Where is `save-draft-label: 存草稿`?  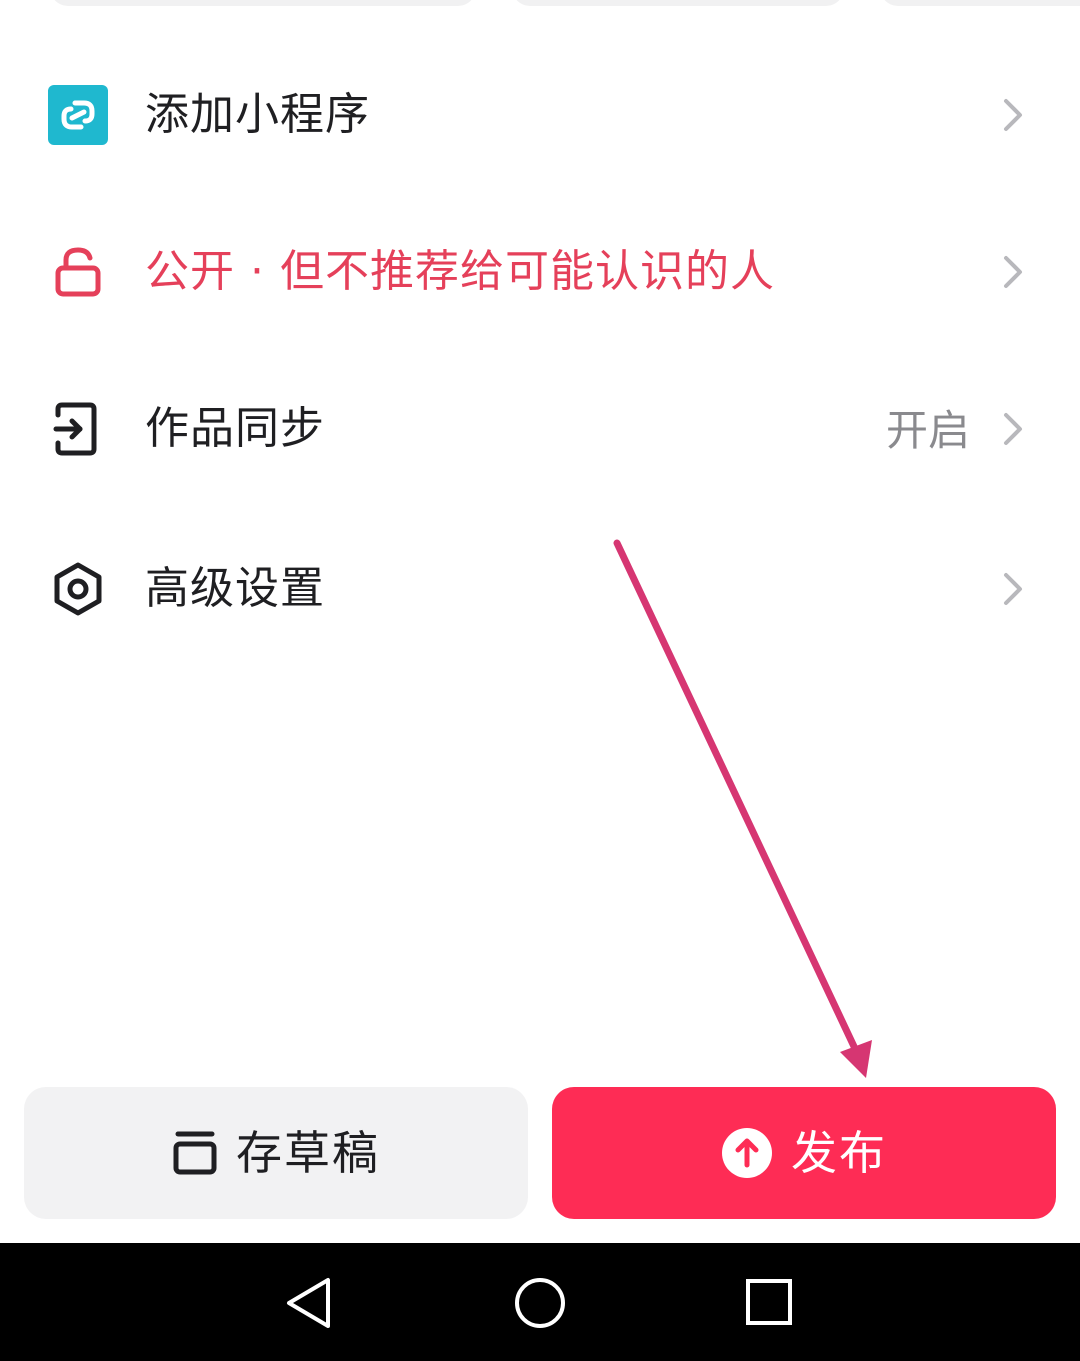 save-draft-label: 存草稿 is located at coordinates (308, 1153).